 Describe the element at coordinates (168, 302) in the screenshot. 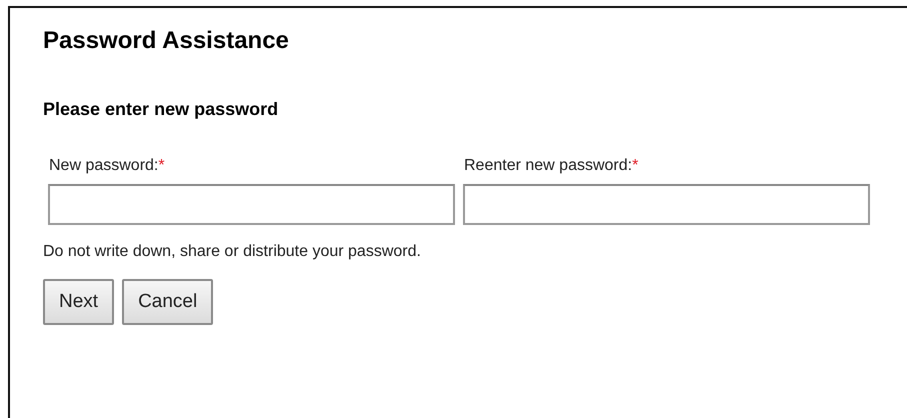

I see `cancel-button: Cancel` at that location.